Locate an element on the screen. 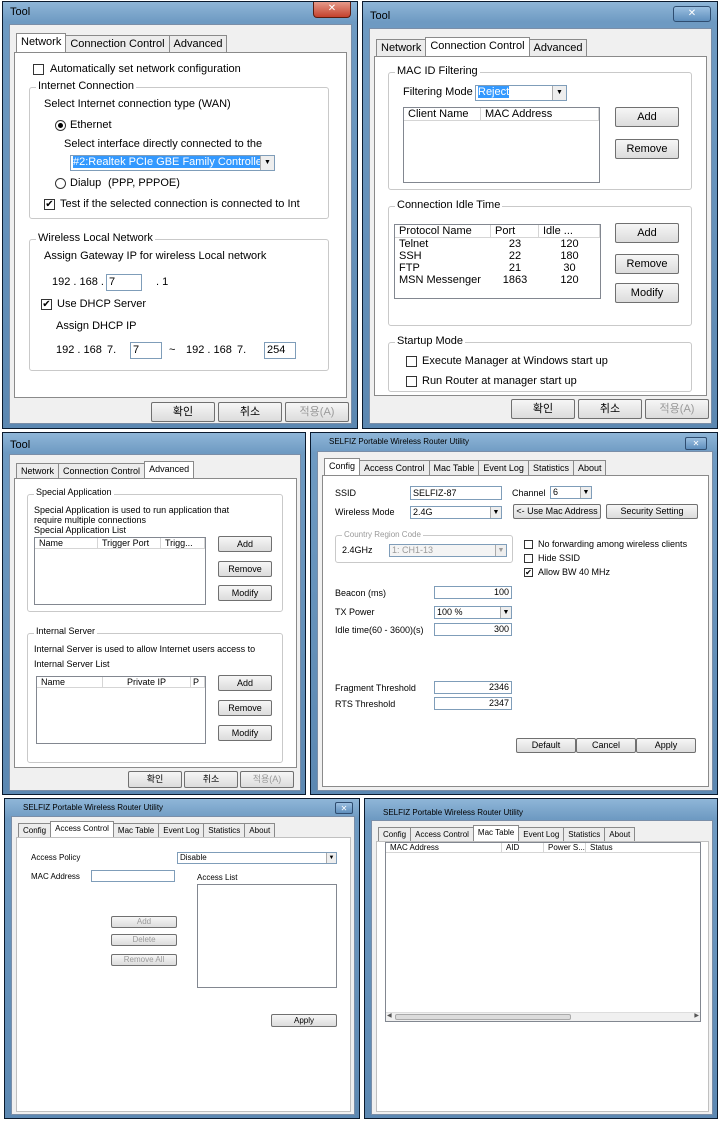 The image size is (720, 1121). interface-select: #2:Realtek PCIe GBE Family Controller ▼ is located at coordinates (172, 163).